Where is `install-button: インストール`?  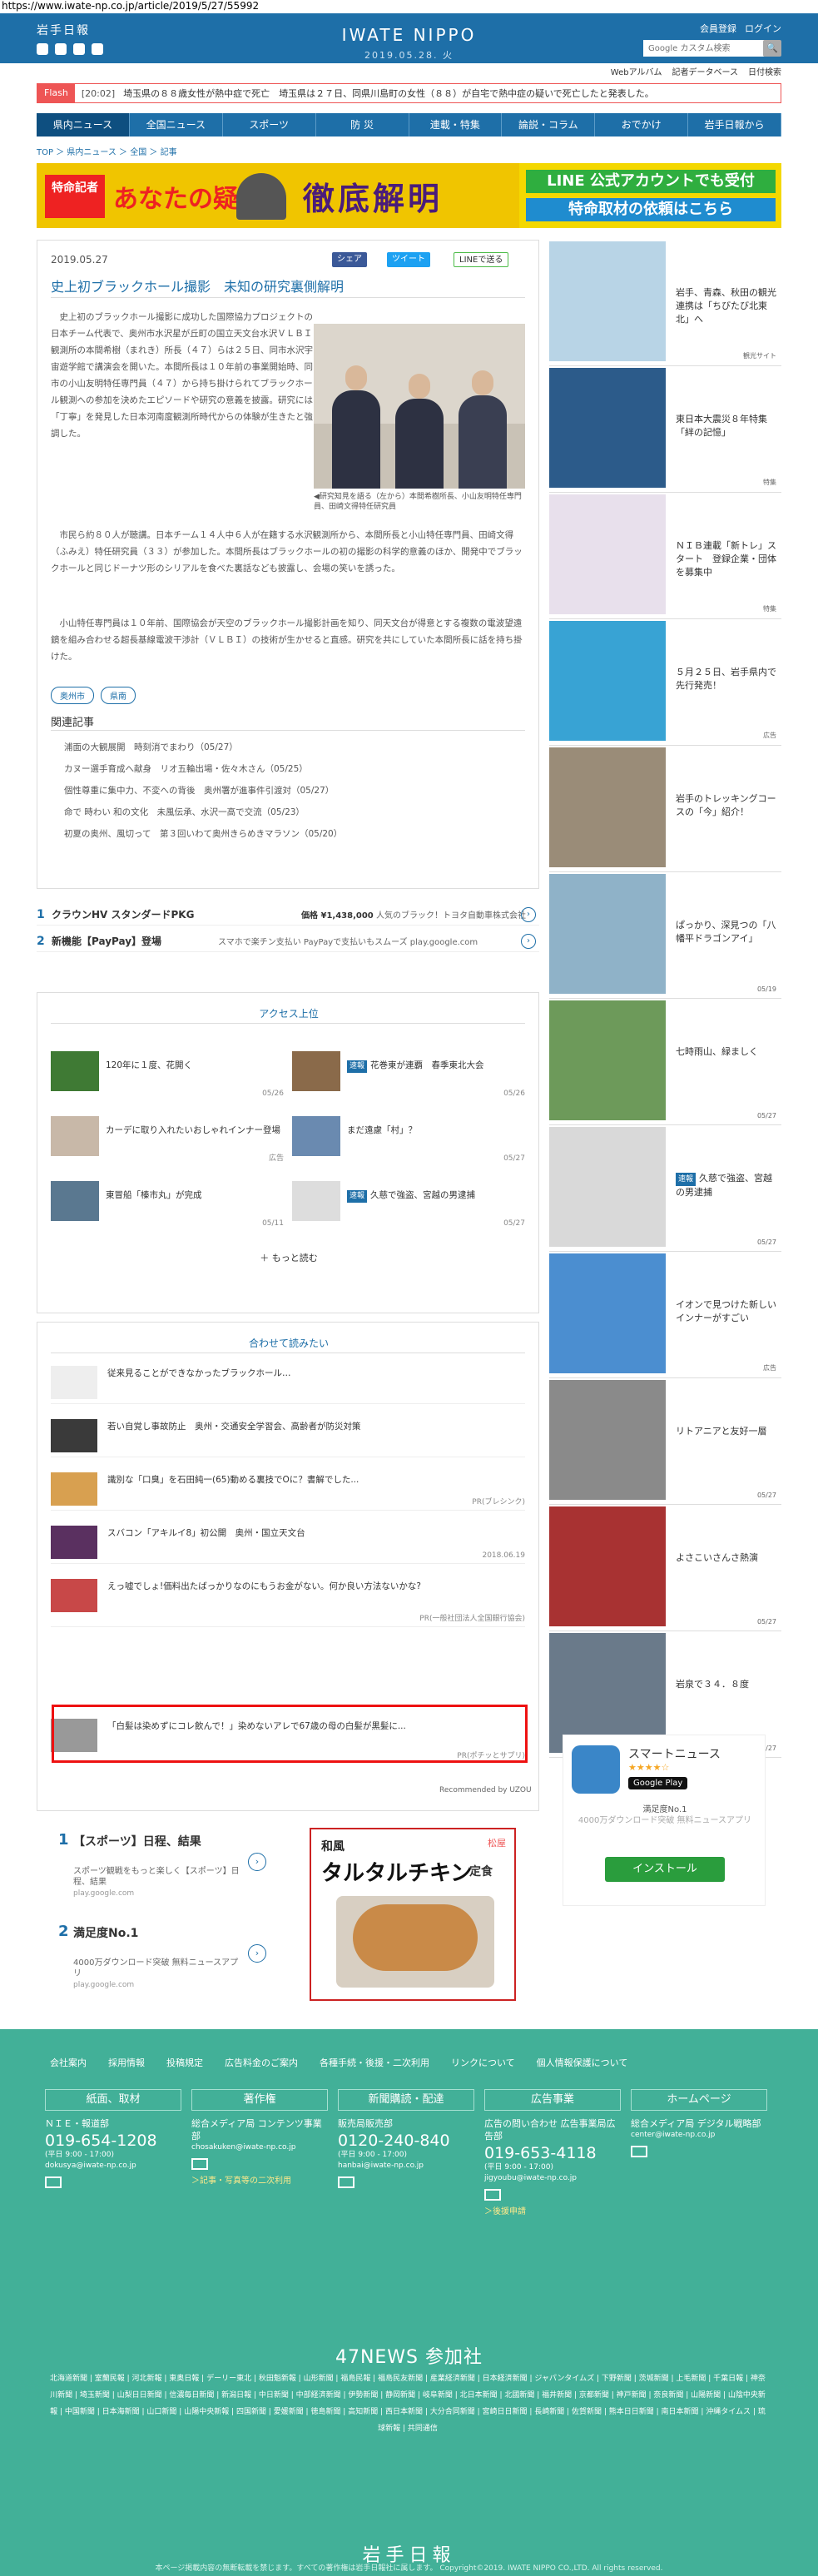 install-button: インストール is located at coordinates (665, 1869).